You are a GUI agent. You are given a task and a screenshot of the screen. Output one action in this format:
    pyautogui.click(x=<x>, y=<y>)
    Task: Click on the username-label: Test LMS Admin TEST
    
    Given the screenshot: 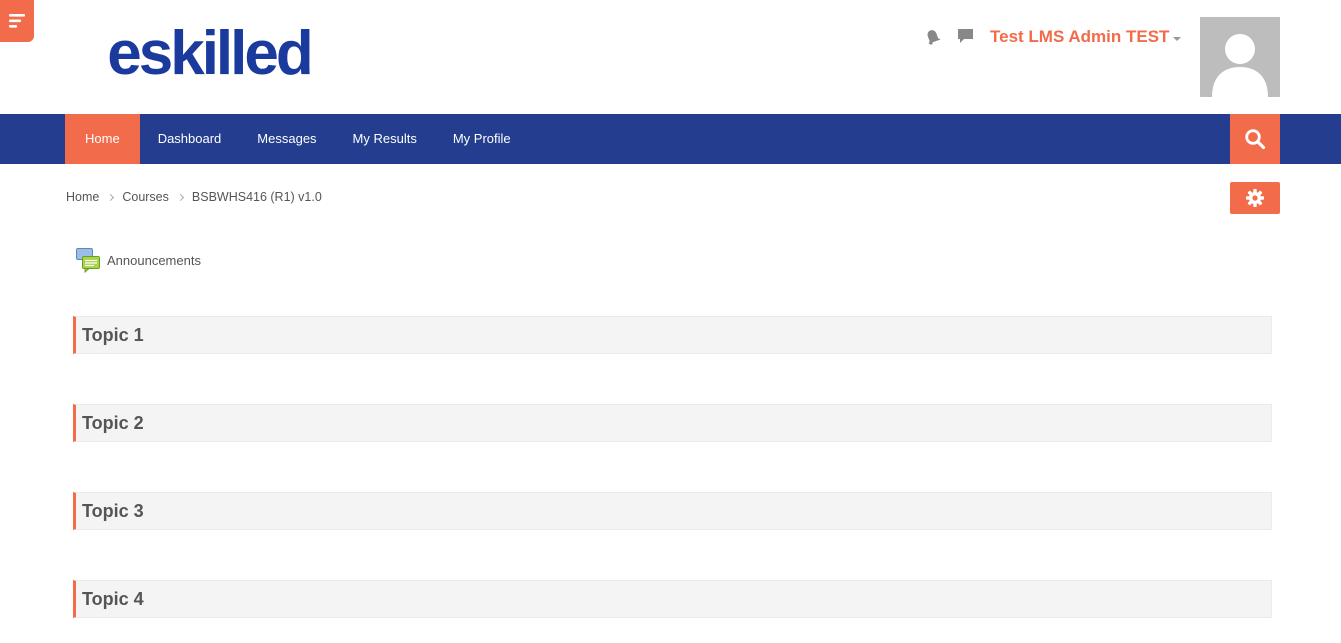 What is the action you would take?
    pyautogui.click(x=1080, y=36)
    